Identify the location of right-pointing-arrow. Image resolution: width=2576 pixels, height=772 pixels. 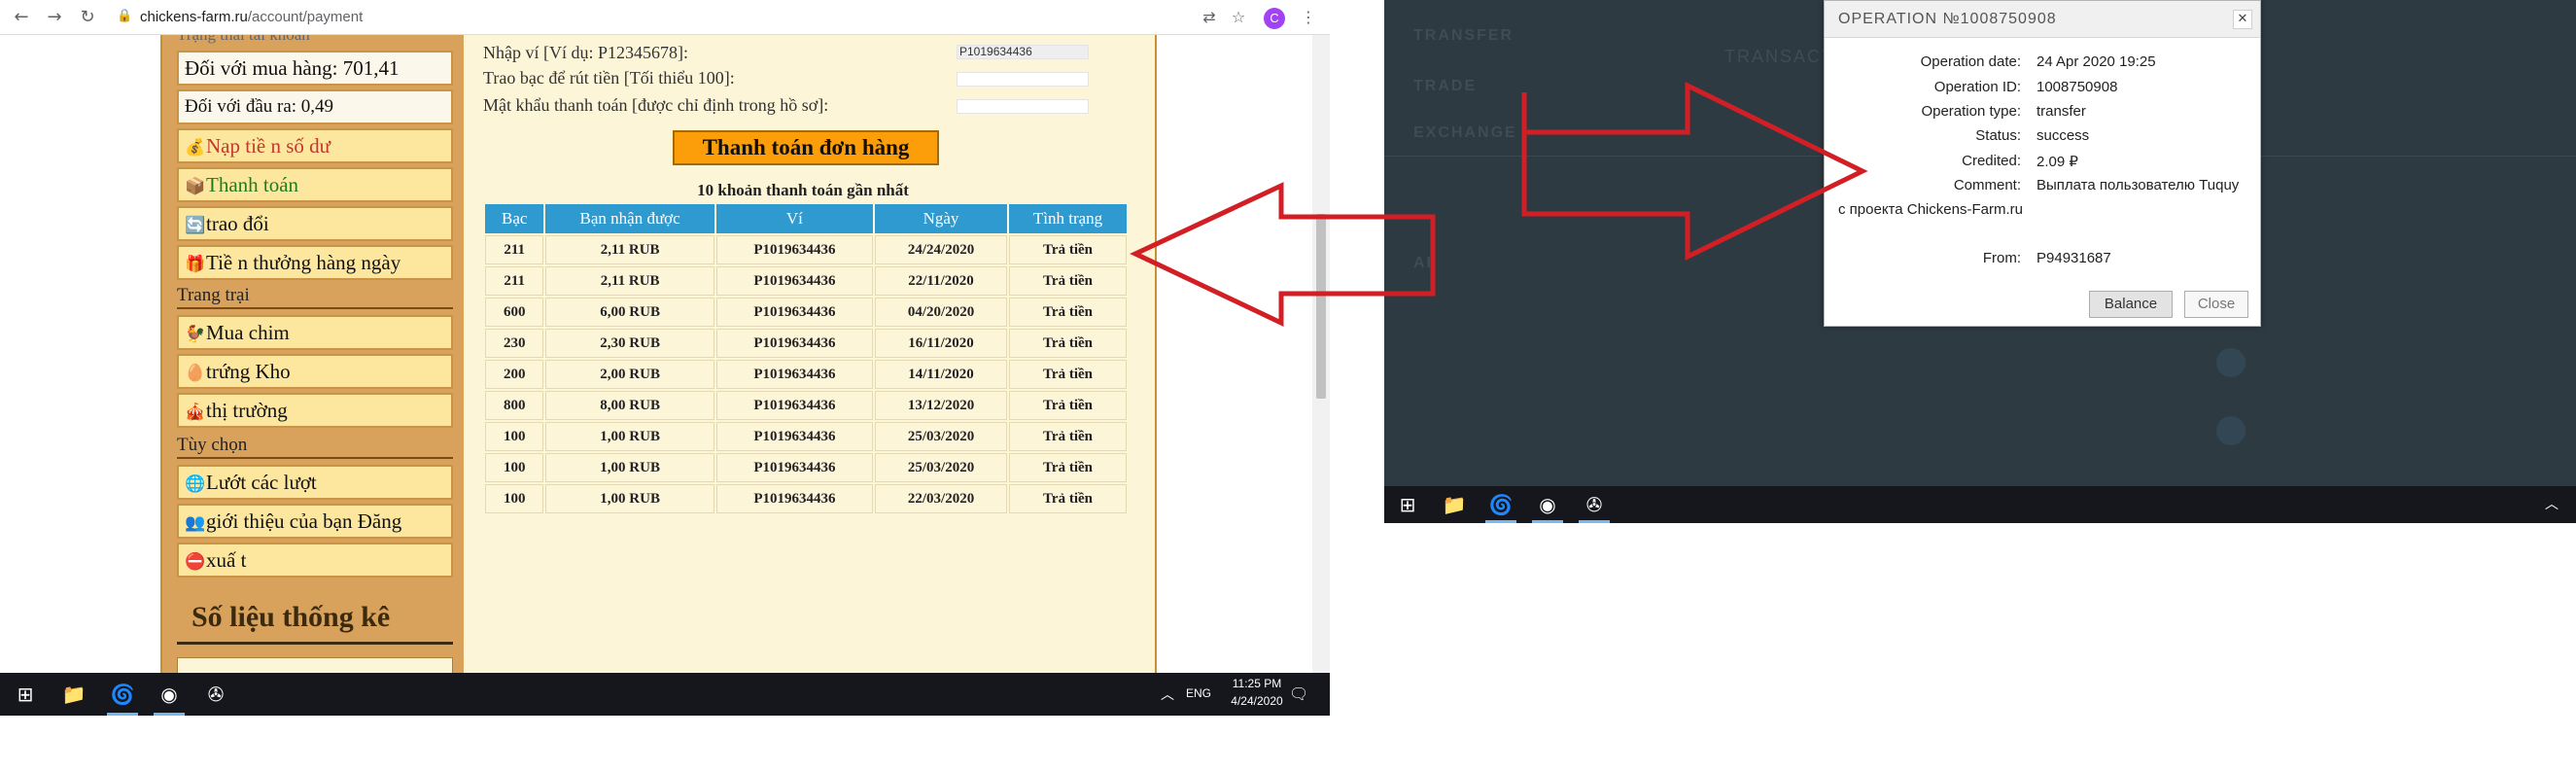
(1695, 172).